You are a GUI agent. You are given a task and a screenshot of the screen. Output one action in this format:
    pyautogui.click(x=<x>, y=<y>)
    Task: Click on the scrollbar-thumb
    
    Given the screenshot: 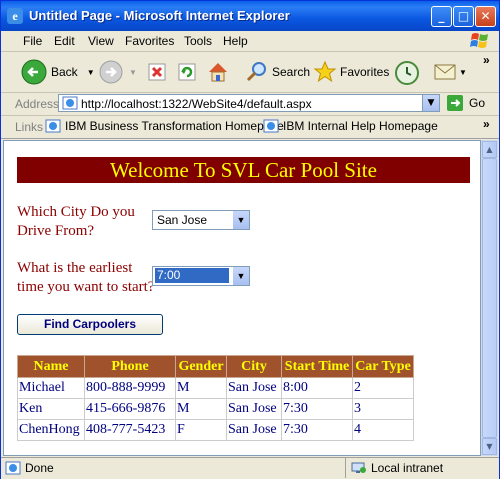 What is the action you would take?
    pyautogui.click(x=489, y=298)
    